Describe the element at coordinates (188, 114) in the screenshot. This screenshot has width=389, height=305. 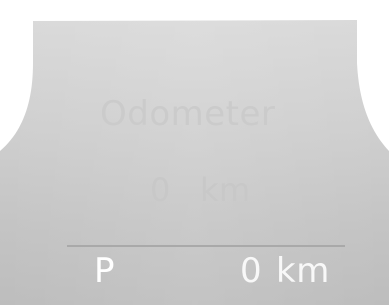
I see `odometer-title: Odometer` at that location.